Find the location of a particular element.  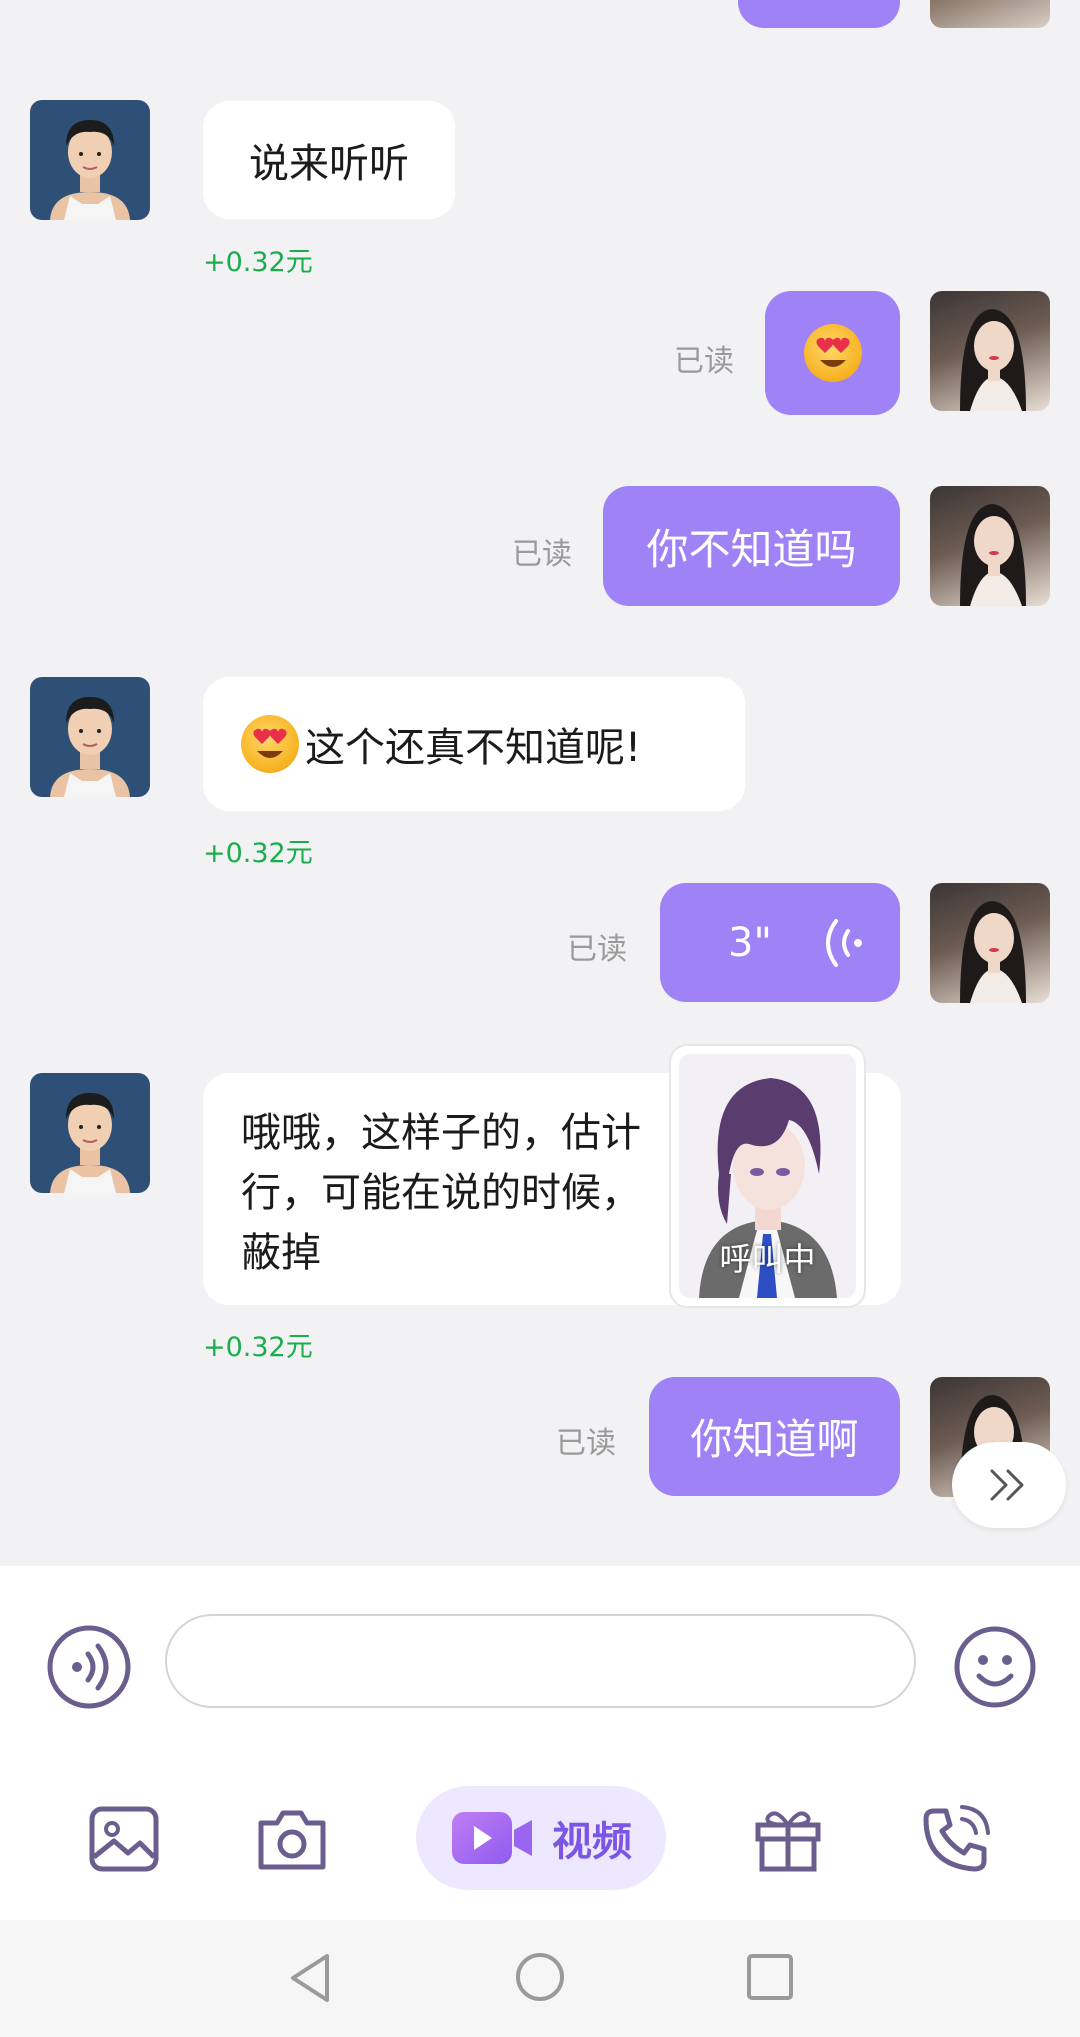

voice-input-button is located at coordinates (89, 1667).